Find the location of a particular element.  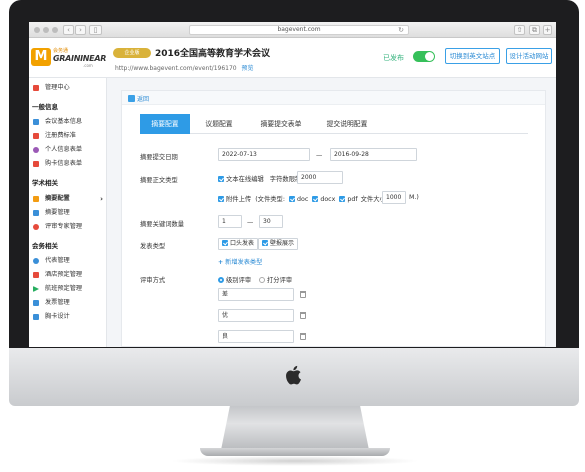

sidebar-item-label: 摘要配置 is located at coordinates (57, 198).